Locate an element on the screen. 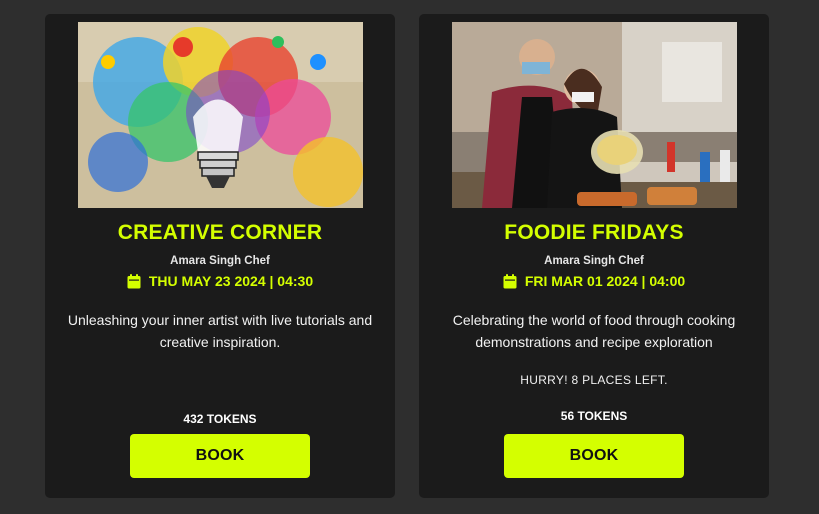  colorful-lightbulb-image is located at coordinates (220, 115).